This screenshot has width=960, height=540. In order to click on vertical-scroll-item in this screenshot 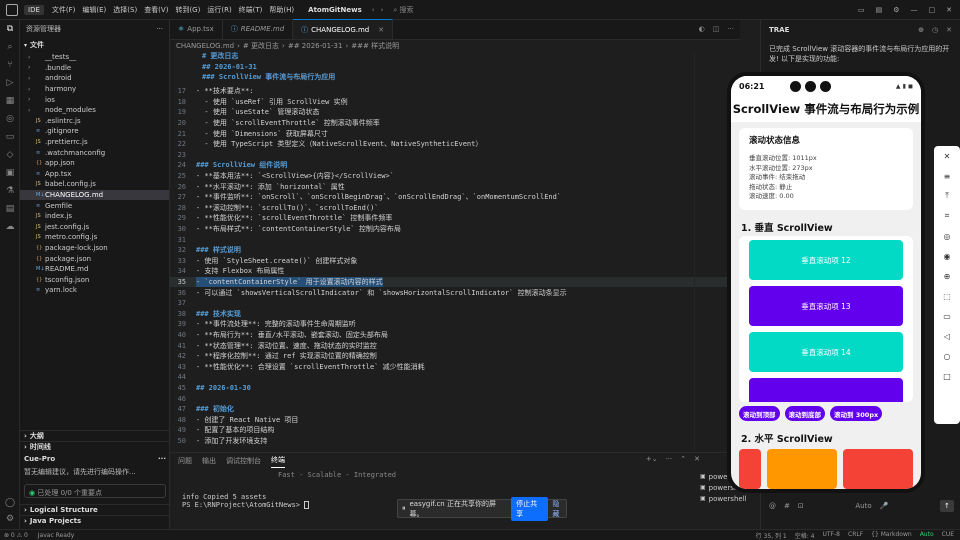, I will do `click(826, 390)`.